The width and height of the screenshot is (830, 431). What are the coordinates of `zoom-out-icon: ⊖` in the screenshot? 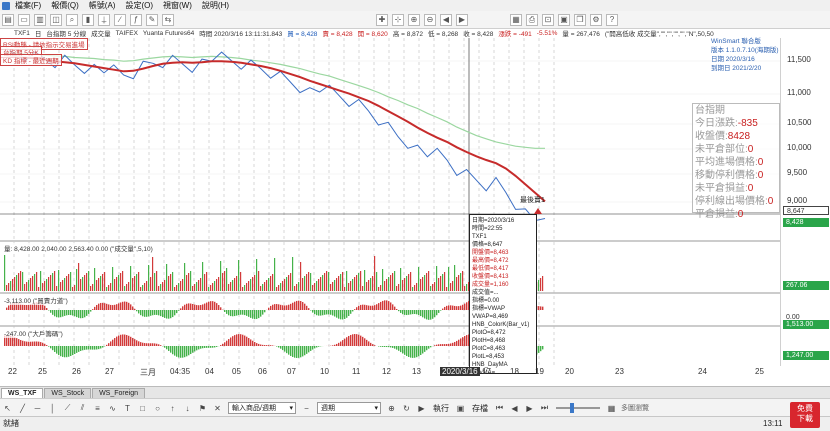 It's located at (430, 20).